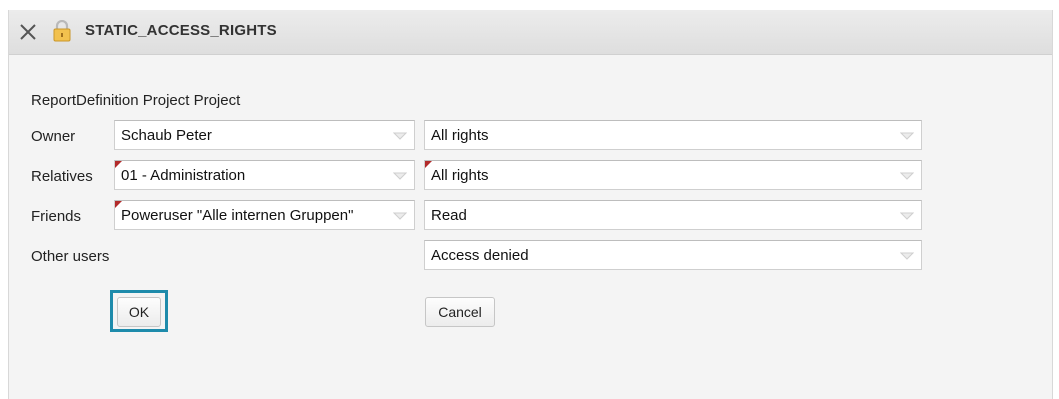  I want to click on friends-member-value: Poweruser "Alle internen Gruppen", so click(237, 215).